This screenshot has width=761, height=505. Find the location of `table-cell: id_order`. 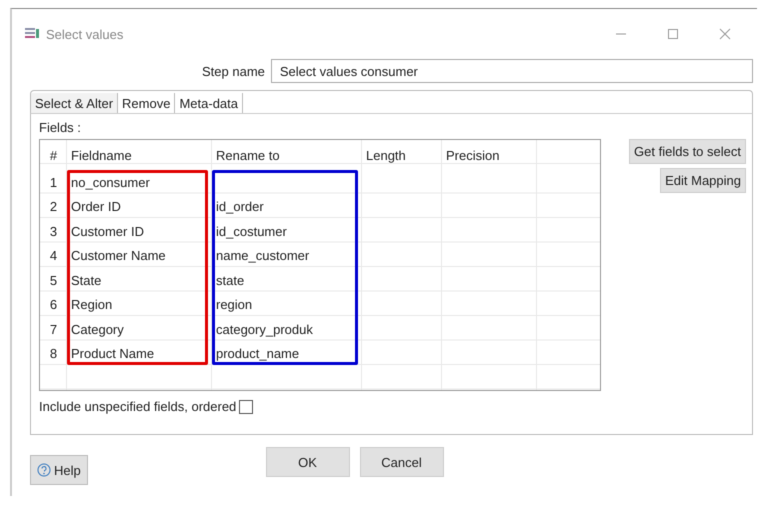

table-cell: id_order is located at coordinates (240, 206).